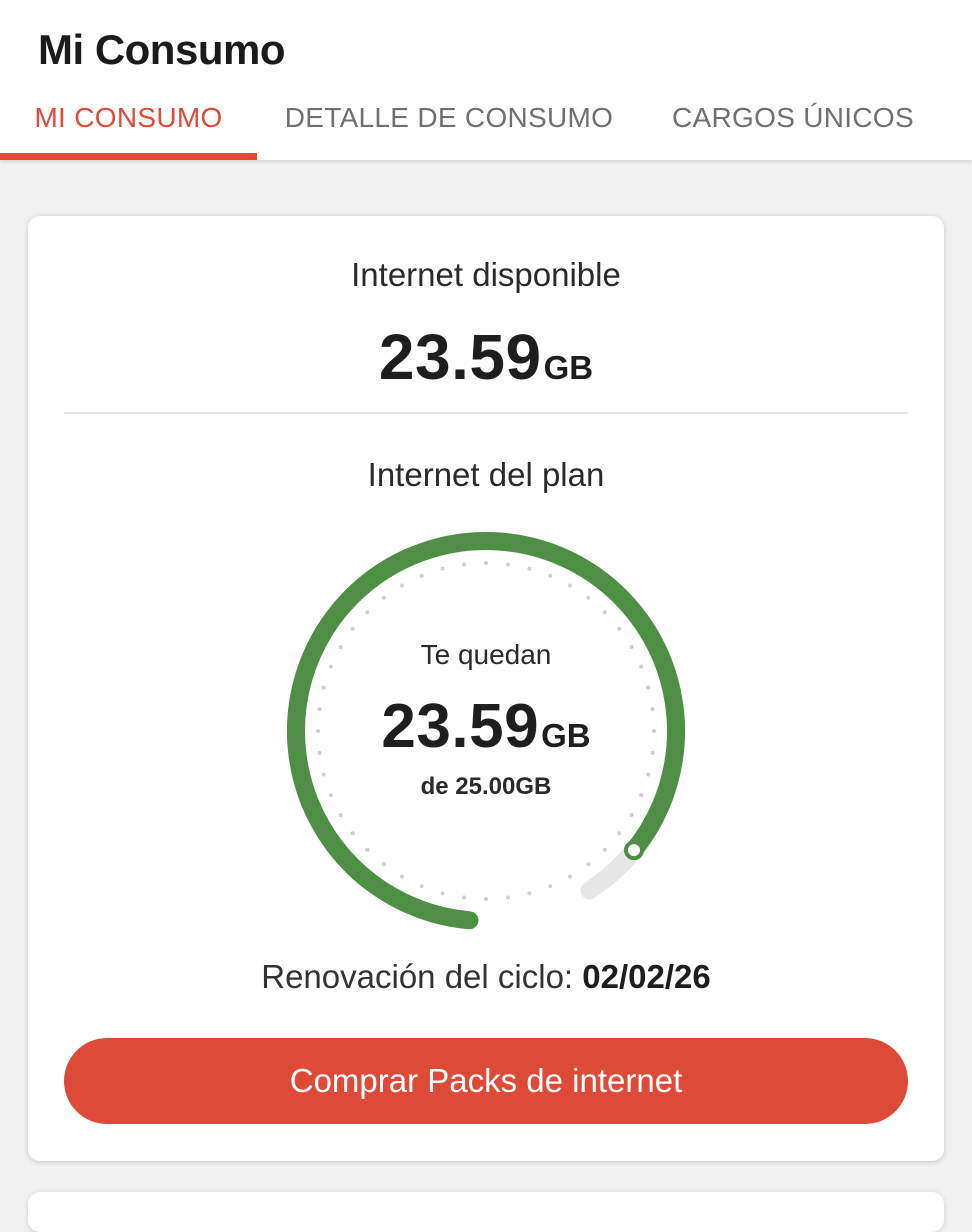 This screenshot has height=1232, width=972. I want to click on remaining-unit: GB, so click(566, 735).